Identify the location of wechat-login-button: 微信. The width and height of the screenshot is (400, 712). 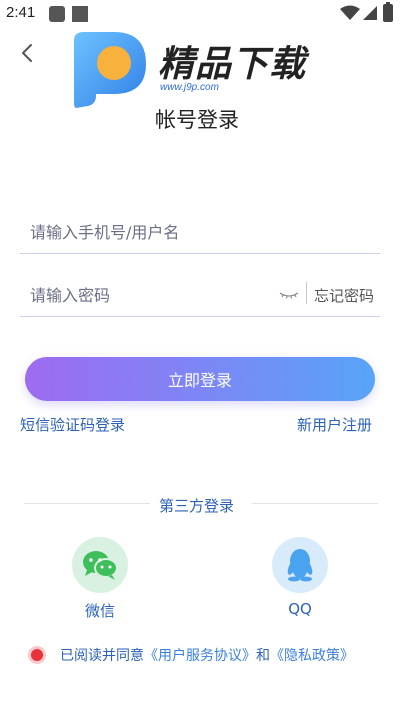
(100, 579).